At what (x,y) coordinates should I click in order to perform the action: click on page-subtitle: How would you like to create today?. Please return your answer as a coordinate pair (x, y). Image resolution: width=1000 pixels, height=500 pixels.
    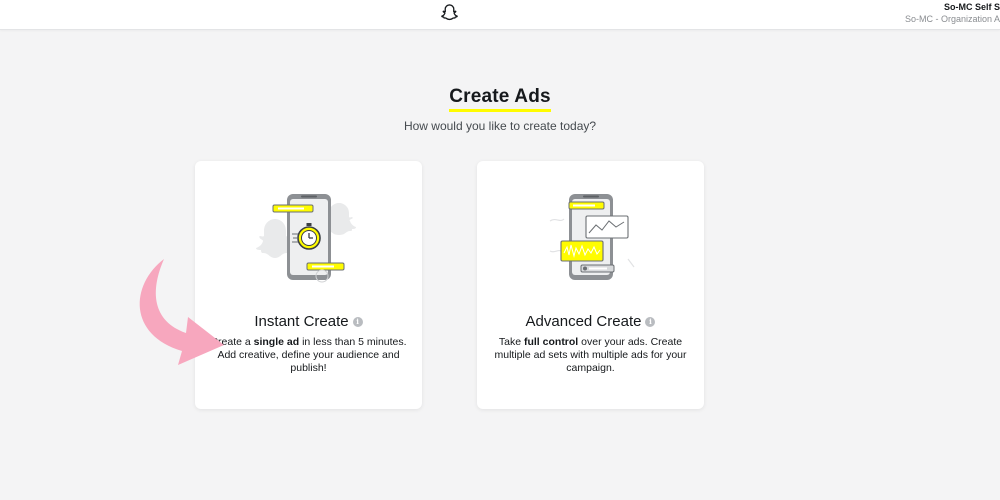
    Looking at the image, I should click on (500, 126).